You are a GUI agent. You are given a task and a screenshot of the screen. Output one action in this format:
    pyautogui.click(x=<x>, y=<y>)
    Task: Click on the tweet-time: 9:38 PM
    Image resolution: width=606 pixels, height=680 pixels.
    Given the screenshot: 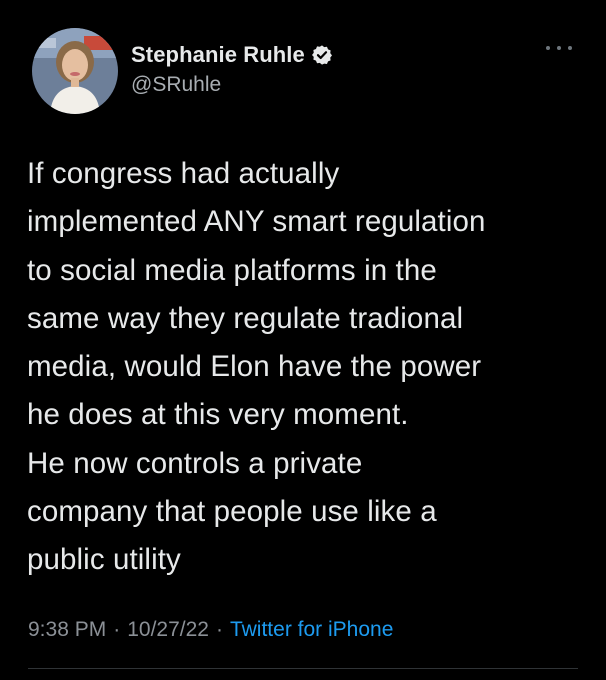 What is the action you would take?
    pyautogui.click(x=67, y=630)
    